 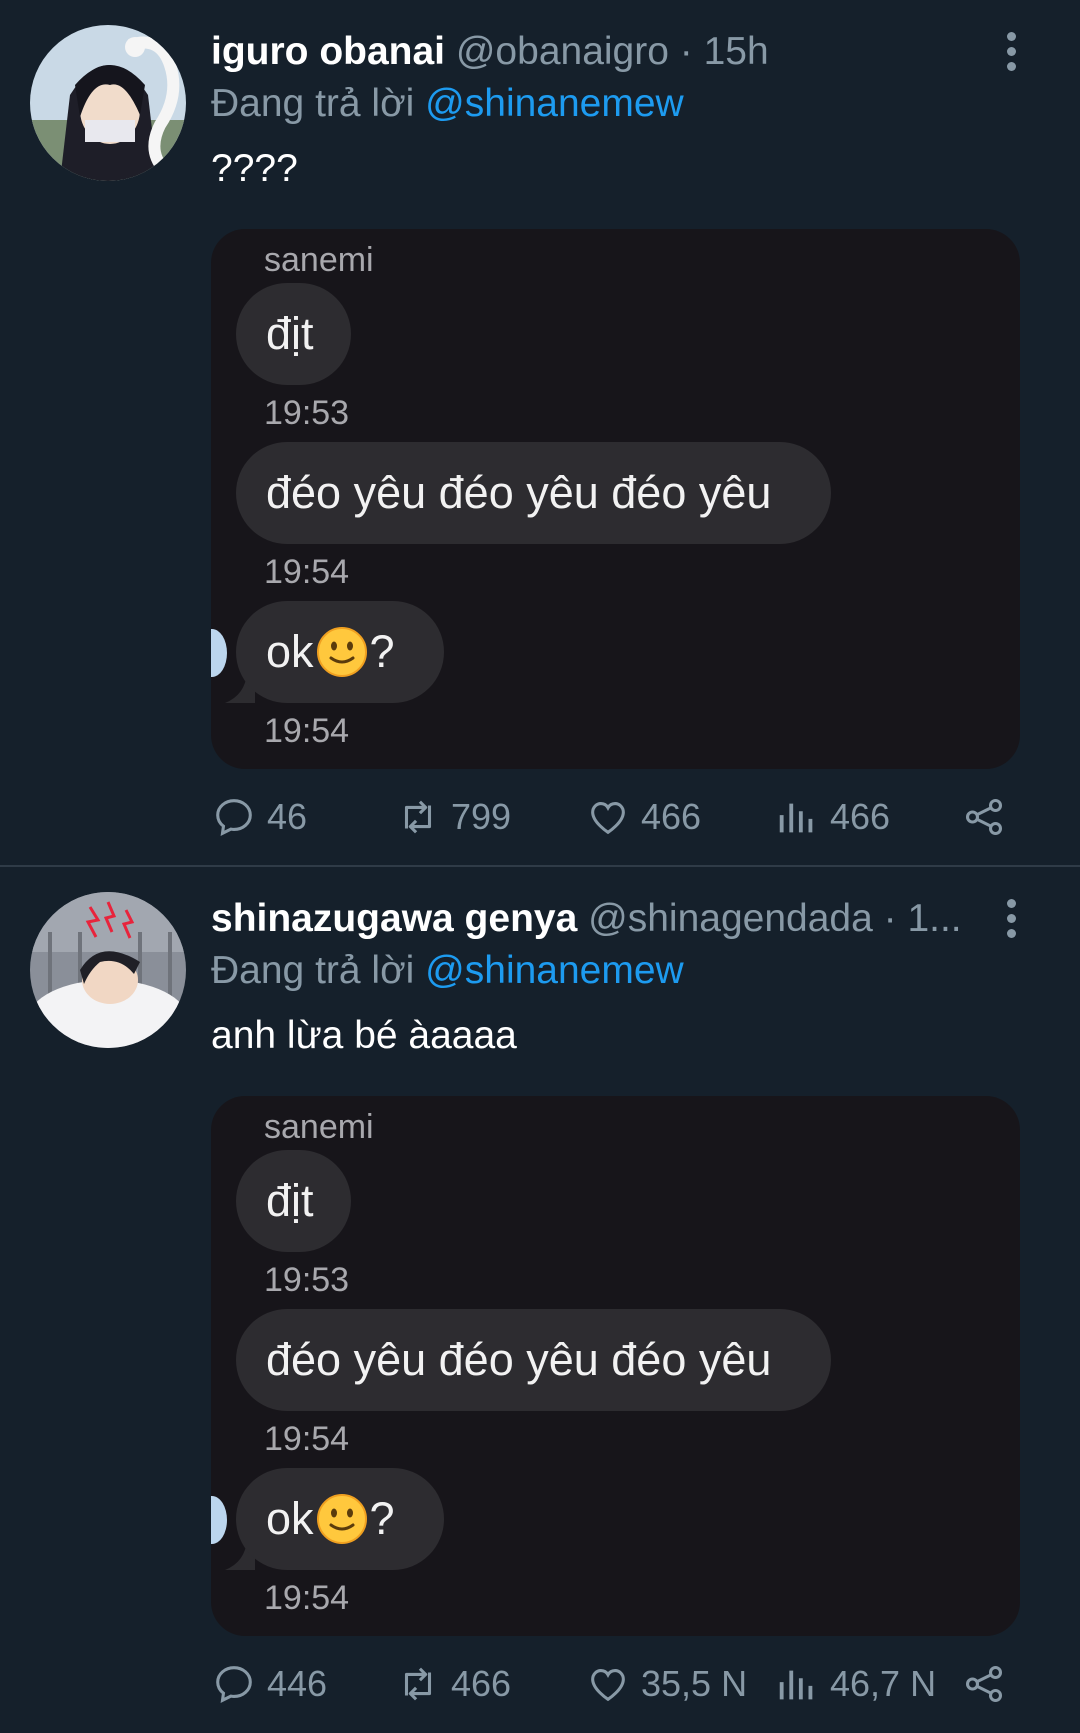 What do you see at coordinates (481, 816) in the screenshot?
I see `retweet-count: 799` at bounding box center [481, 816].